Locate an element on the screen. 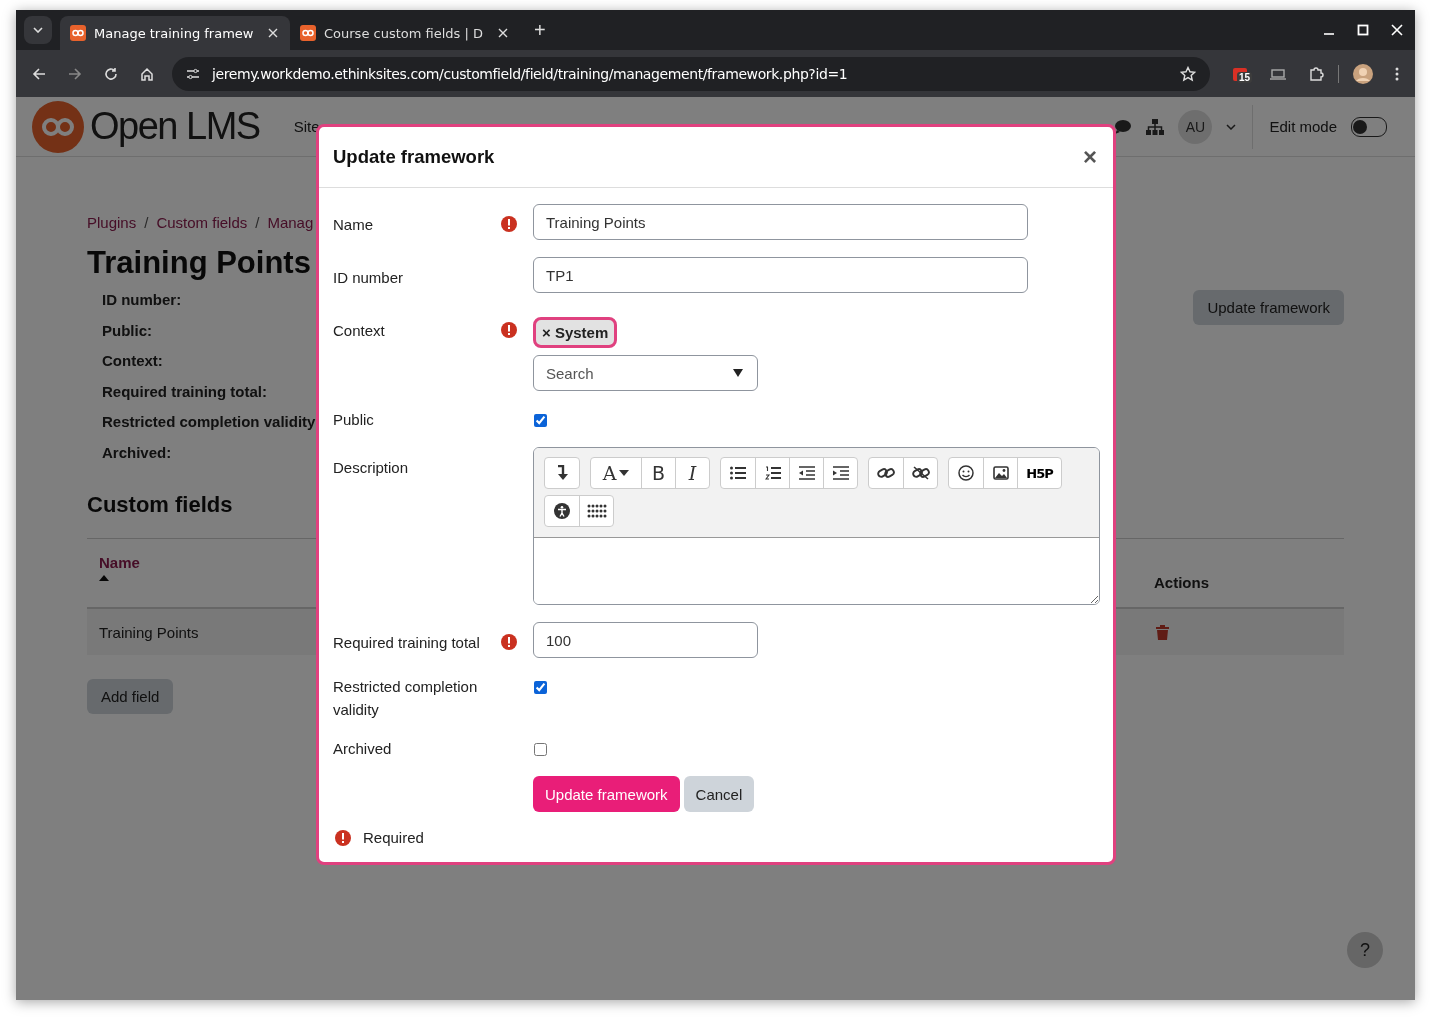 The height and width of the screenshot is (1032, 1431). description-editor: A B I H5P is located at coordinates (816, 526).